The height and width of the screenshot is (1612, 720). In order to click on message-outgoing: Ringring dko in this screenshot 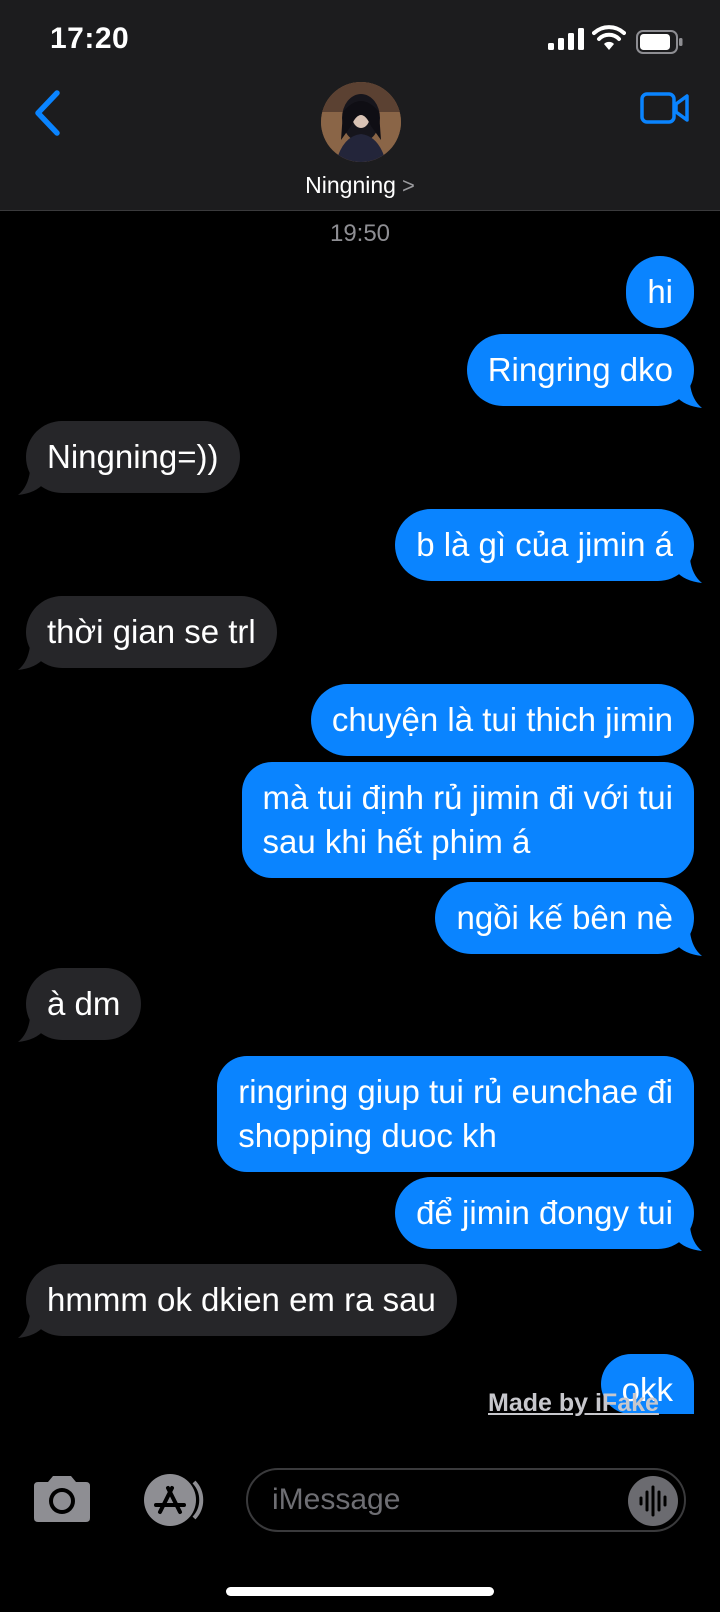, I will do `click(580, 370)`.